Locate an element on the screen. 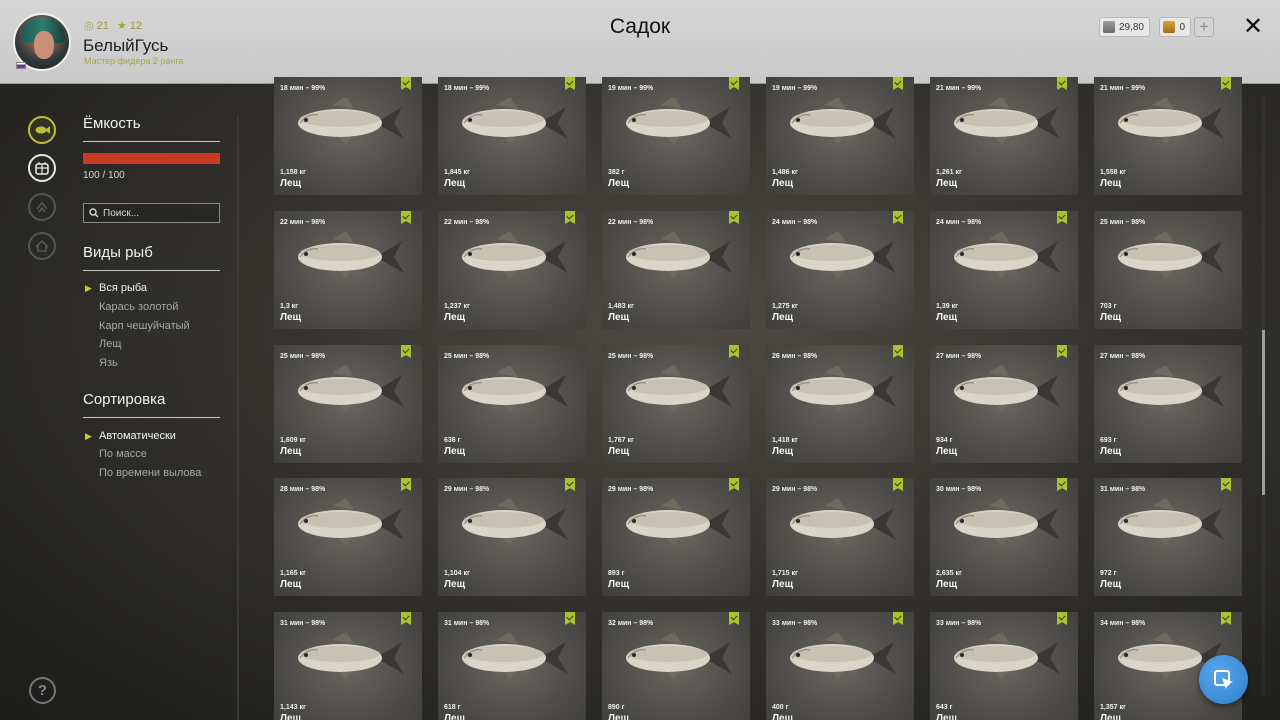 This screenshot has width=1280, height=720. fish-card: 29 мин – 98% 1,715 кг Лещ is located at coordinates (840, 537).